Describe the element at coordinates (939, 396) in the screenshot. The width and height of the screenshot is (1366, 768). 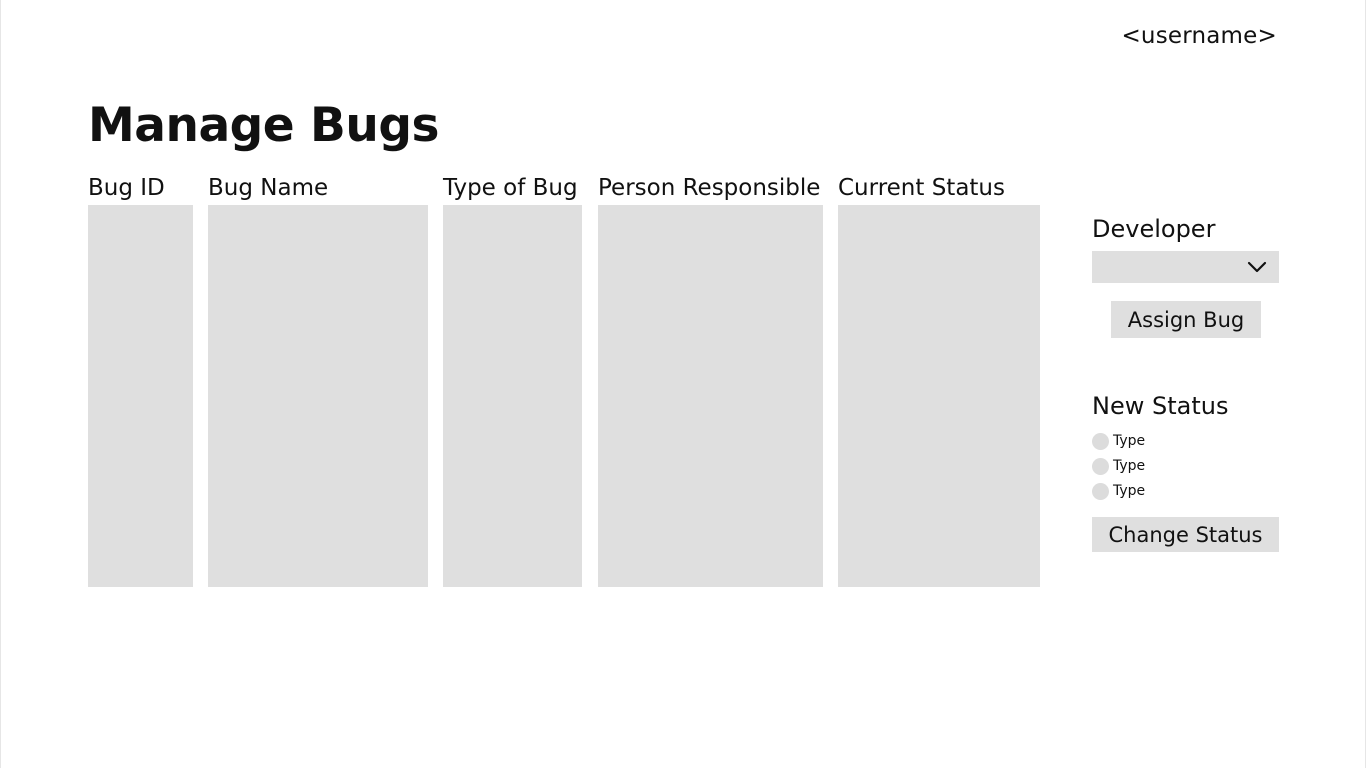
I see `current-status-list` at that location.